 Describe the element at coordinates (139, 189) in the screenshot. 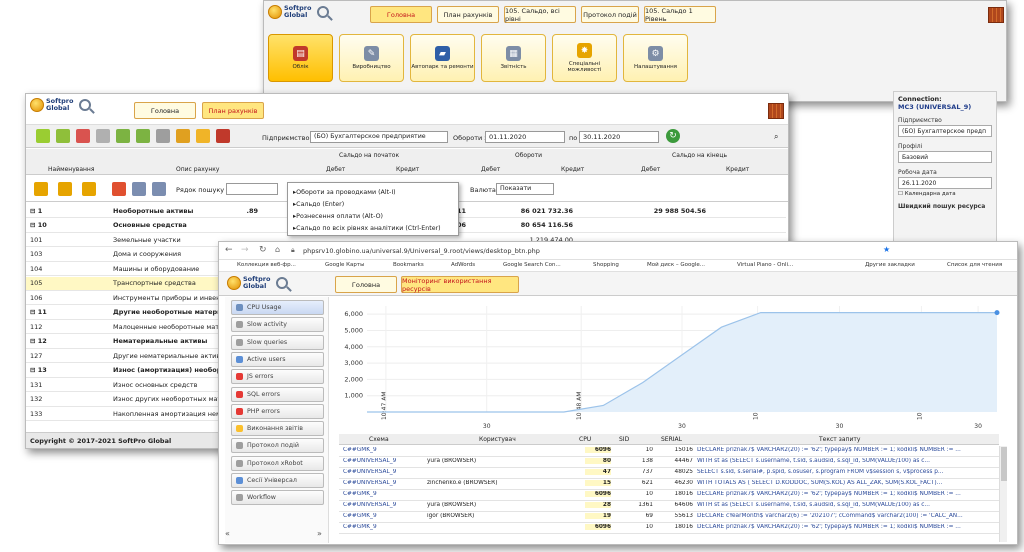

I see `columns-icon` at that location.